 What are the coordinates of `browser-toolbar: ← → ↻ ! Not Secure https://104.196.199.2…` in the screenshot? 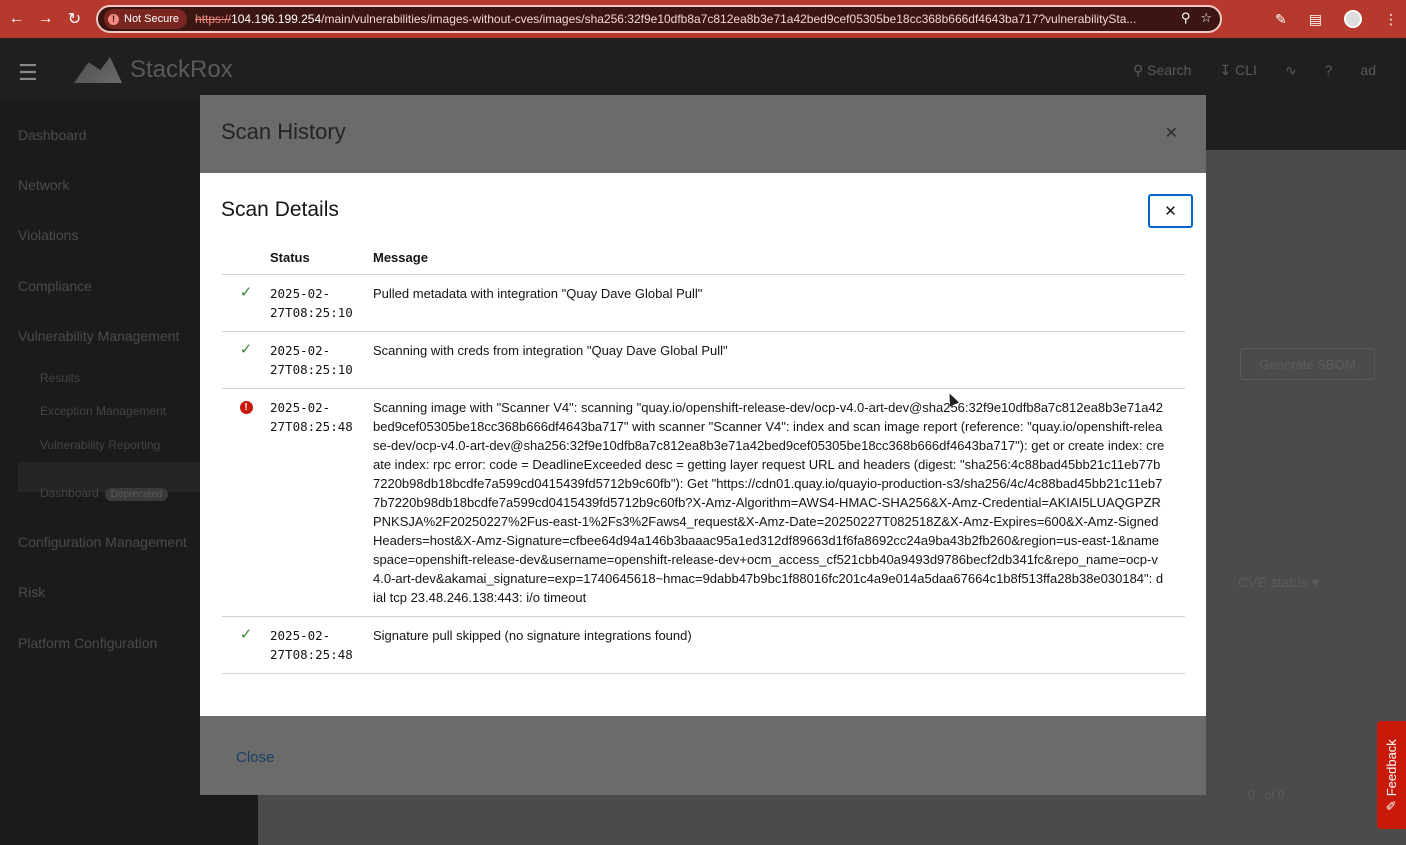 It's located at (703, 19).